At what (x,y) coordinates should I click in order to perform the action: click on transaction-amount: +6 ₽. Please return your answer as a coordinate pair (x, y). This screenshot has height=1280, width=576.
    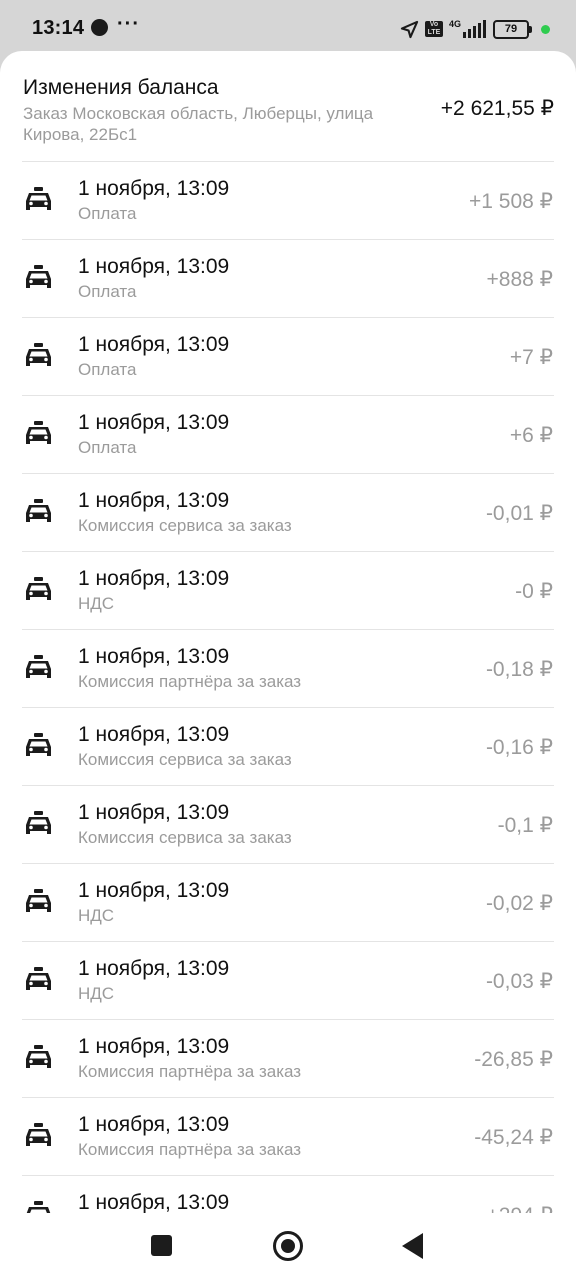
    Looking at the image, I should click on (531, 435).